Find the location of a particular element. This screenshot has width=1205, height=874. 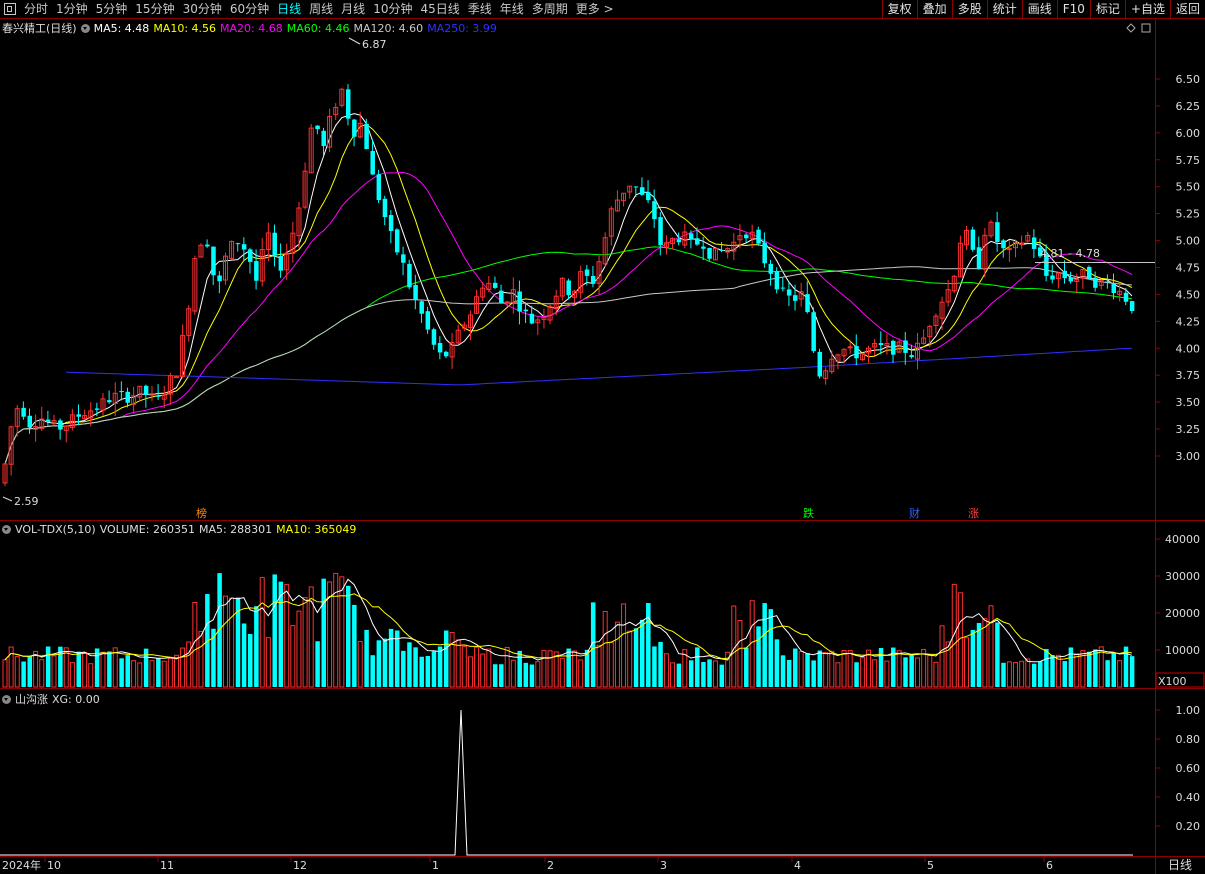

volume-y-axis: 40000 30000 20000 10000 is located at coordinates (1177, 595).